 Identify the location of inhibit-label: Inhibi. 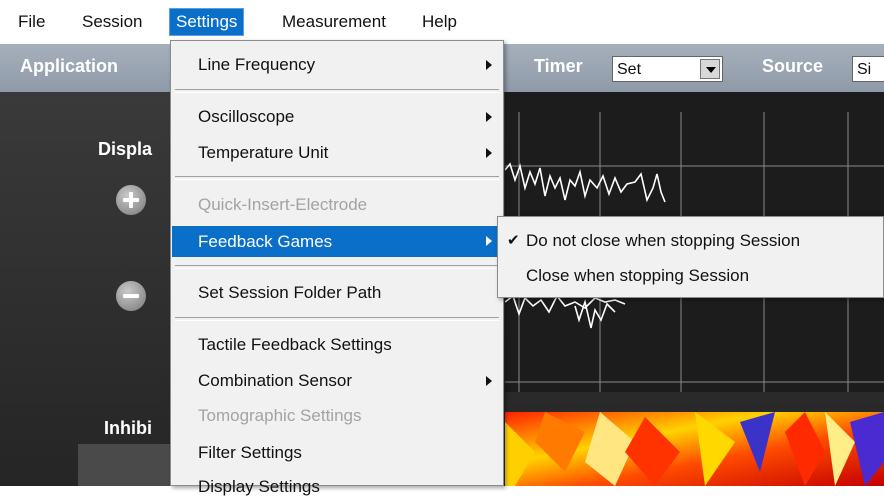
(128, 428).